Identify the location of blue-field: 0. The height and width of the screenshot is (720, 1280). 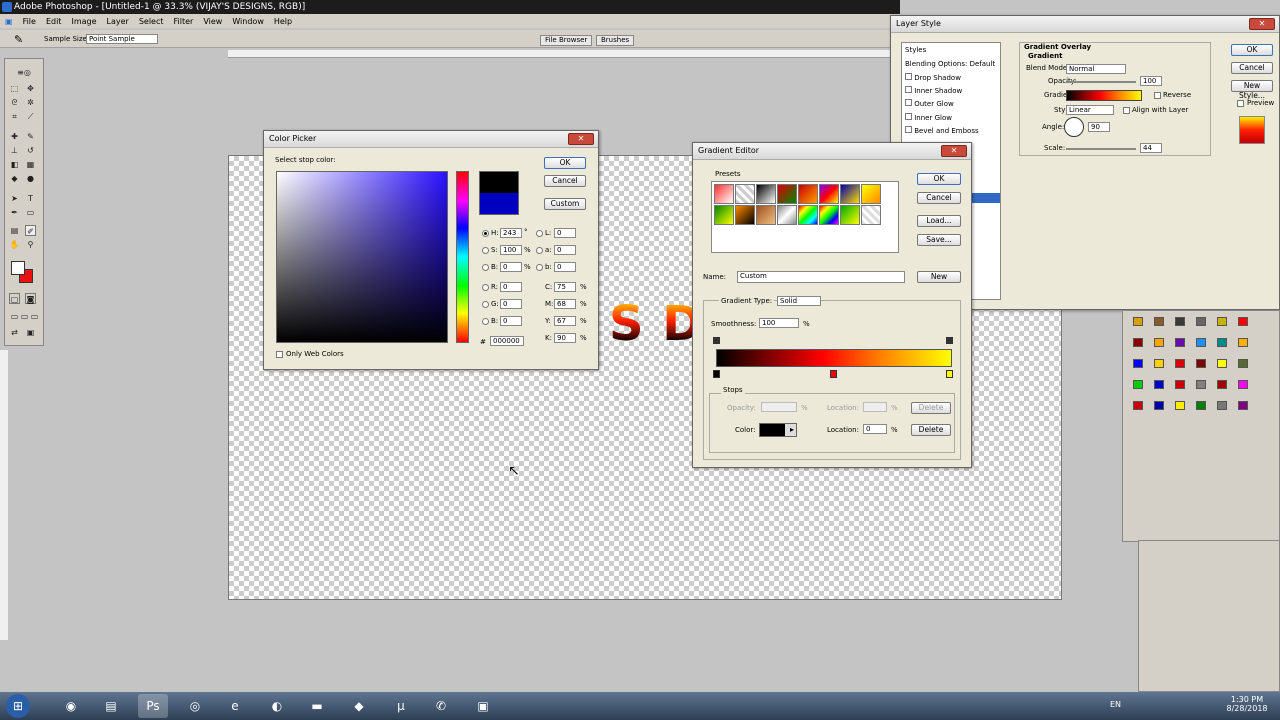
(511, 321).